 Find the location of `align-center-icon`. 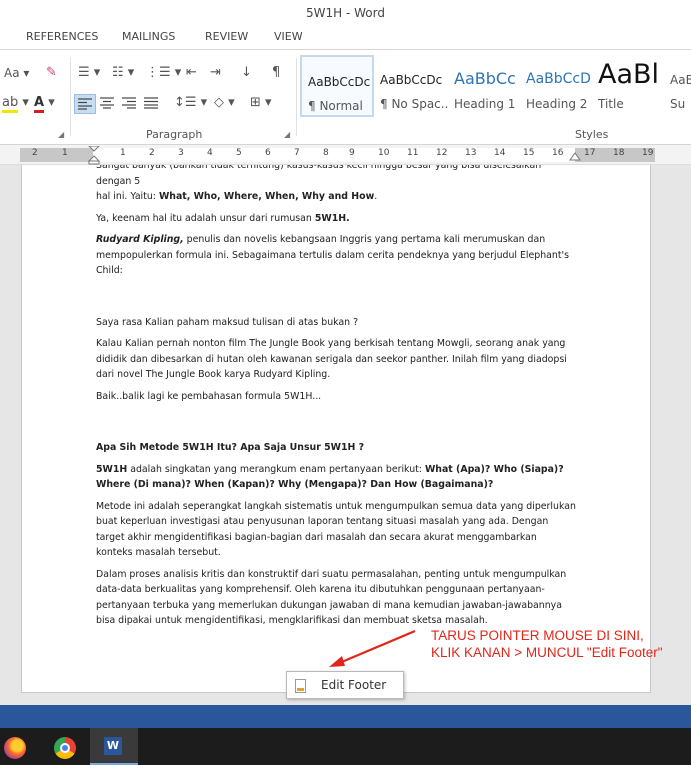

align-center-icon is located at coordinates (107, 105).